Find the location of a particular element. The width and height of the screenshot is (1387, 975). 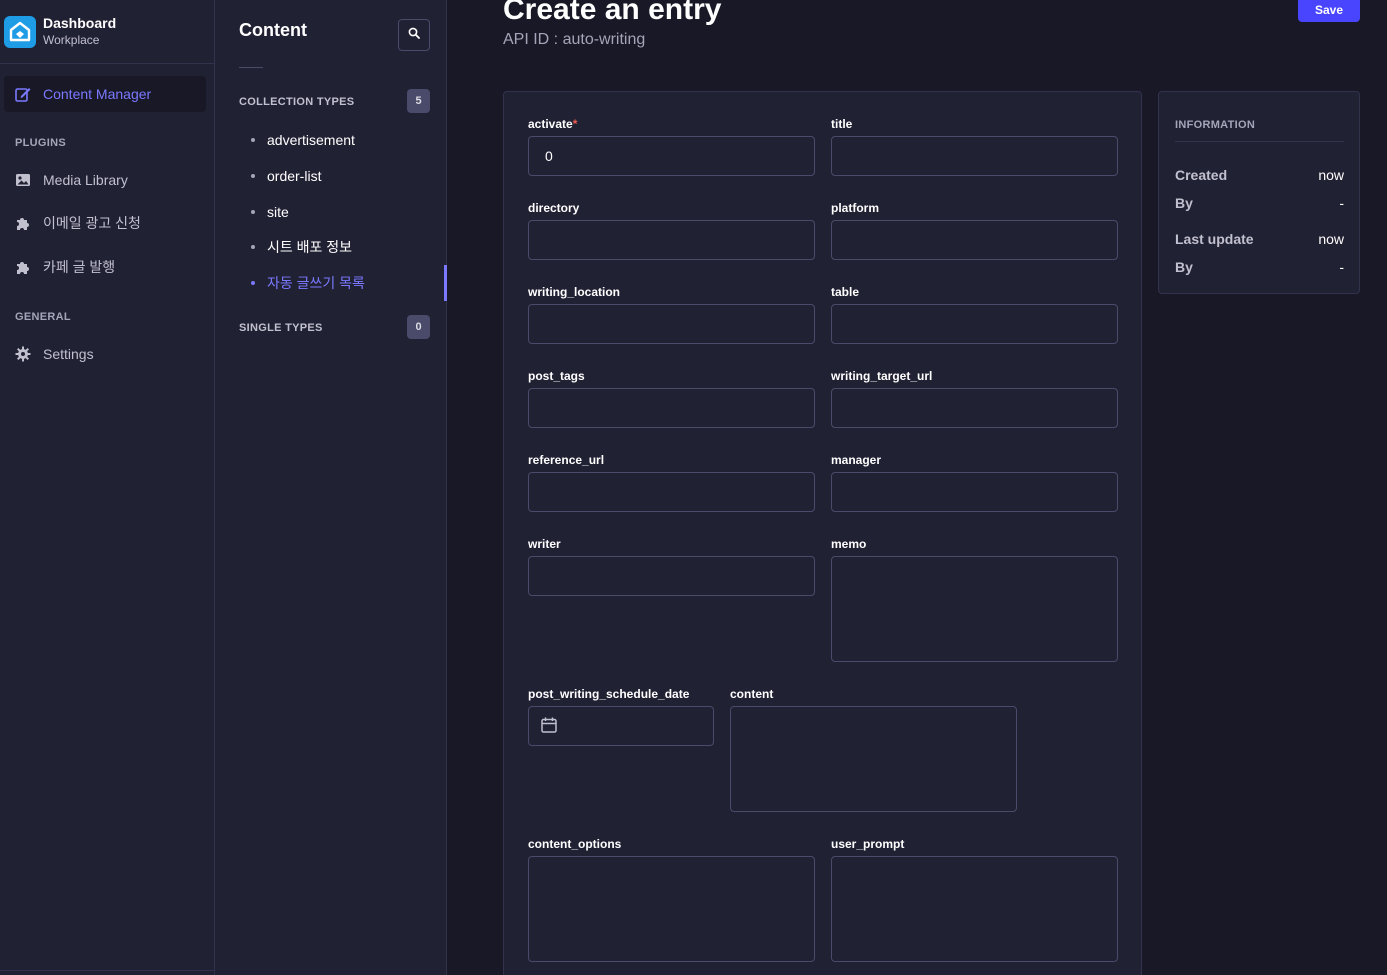

schedule-date-picker is located at coordinates (621, 726).